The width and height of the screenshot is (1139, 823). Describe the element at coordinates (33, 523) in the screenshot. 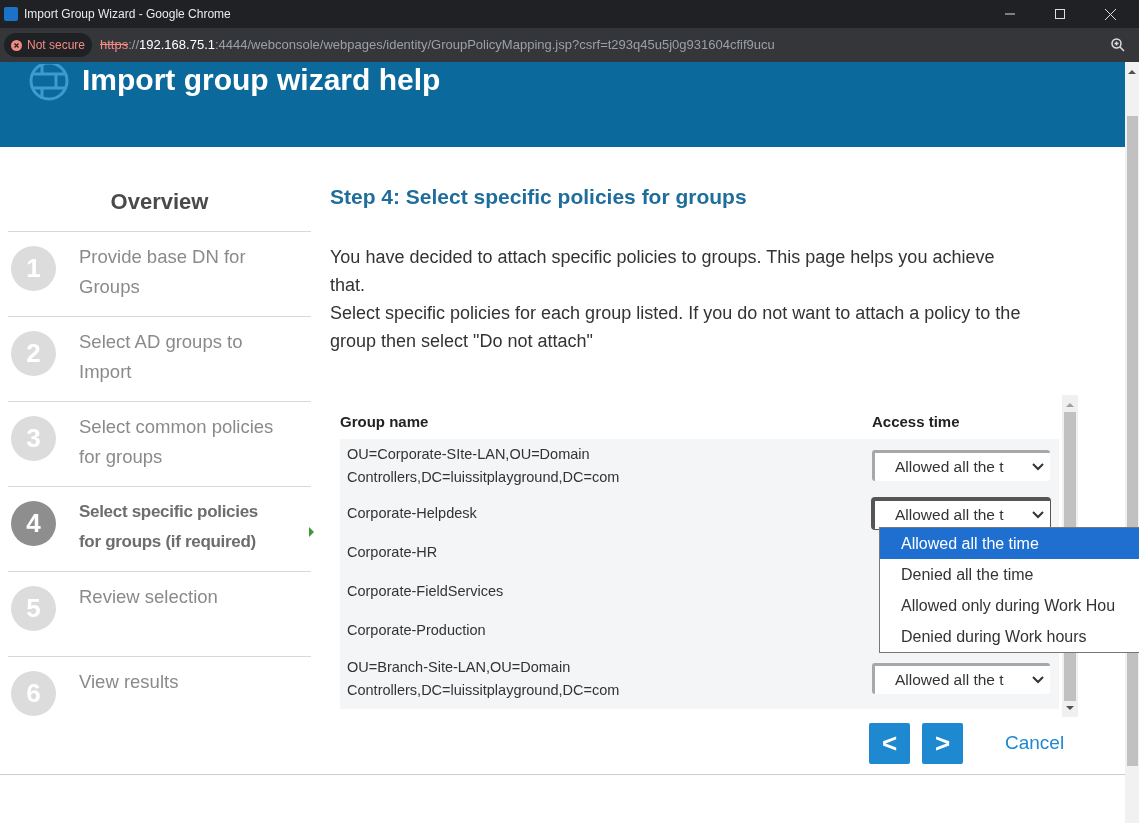

I see `step-number: 4` at that location.